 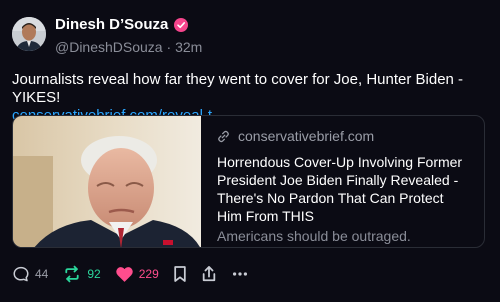 What do you see at coordinates (223, 136) in the screenshot?
I see `link-icon` at bounding box center [223, 136].